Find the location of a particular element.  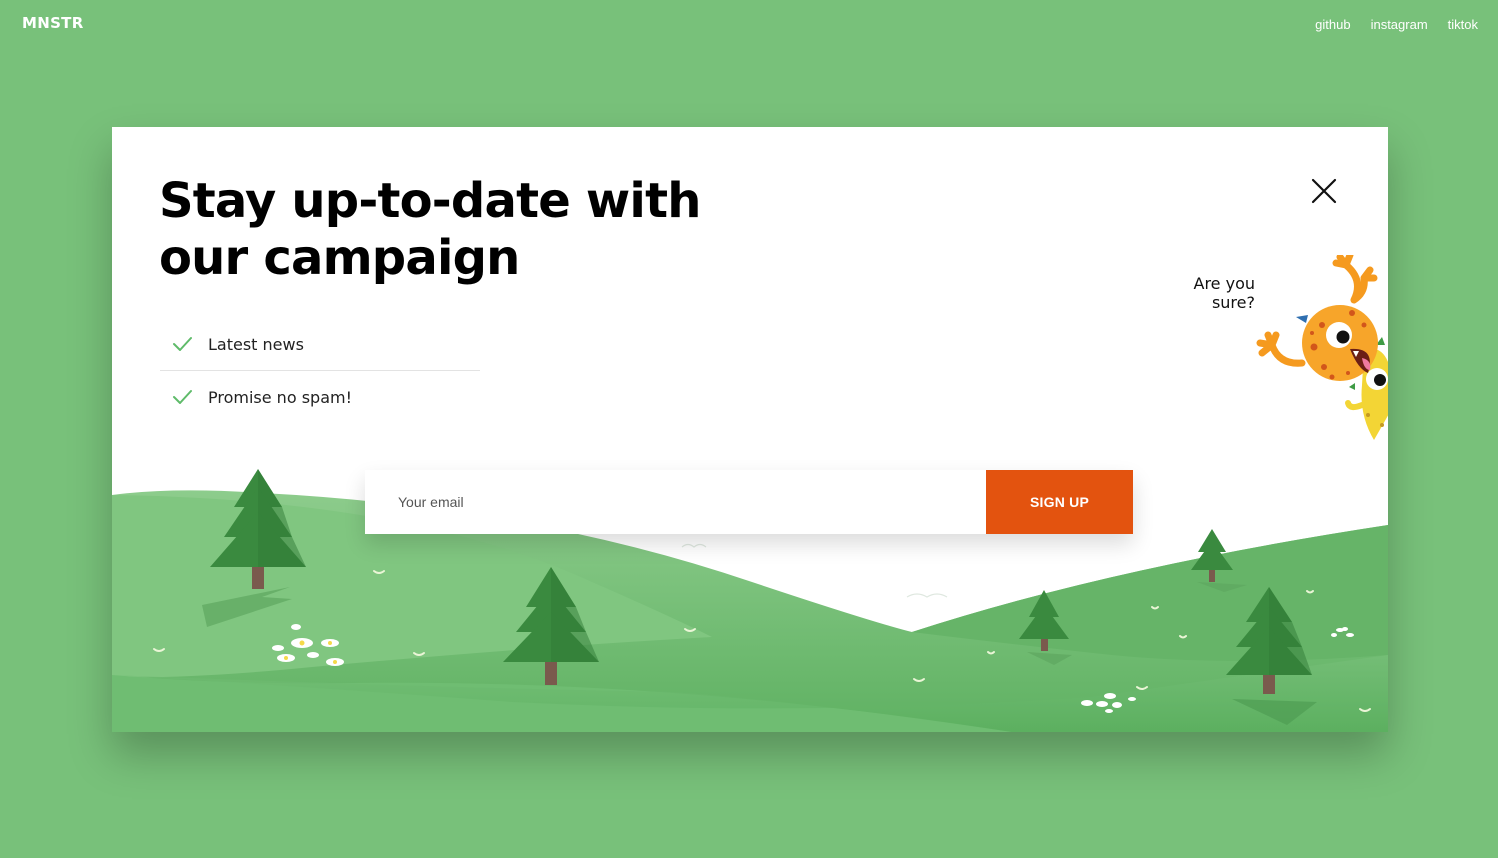

email-input is located at coordinates (675, 502).